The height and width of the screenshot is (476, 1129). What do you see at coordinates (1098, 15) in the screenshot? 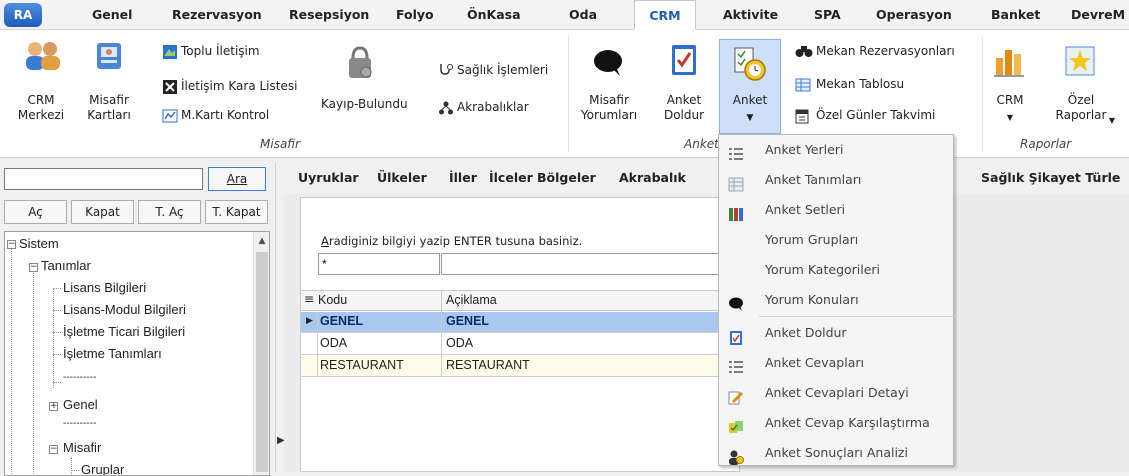
I see `tab-devrem: DevreM` at bounding box center [1098, 15].